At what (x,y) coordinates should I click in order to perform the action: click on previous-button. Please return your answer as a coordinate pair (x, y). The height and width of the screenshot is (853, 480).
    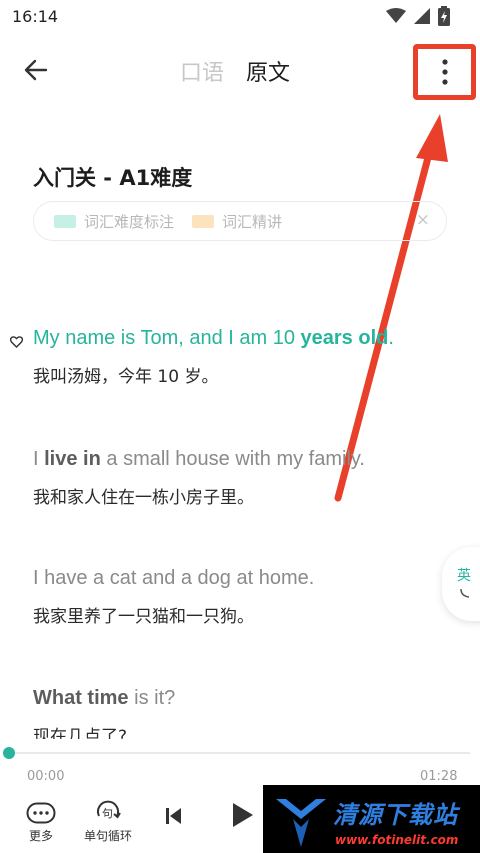
    Looking at the image, I should click on (174, 816).